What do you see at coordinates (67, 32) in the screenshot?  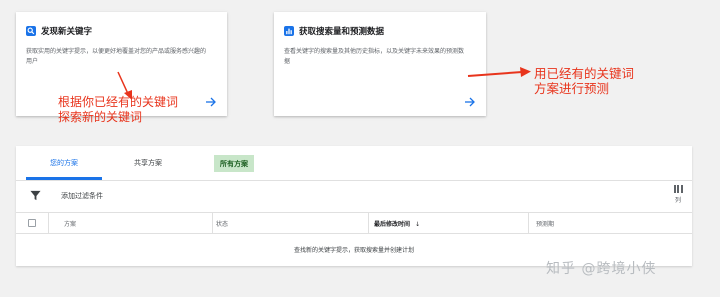 I see `card-title: 发现新关键字` at bounding box center [67, 32].